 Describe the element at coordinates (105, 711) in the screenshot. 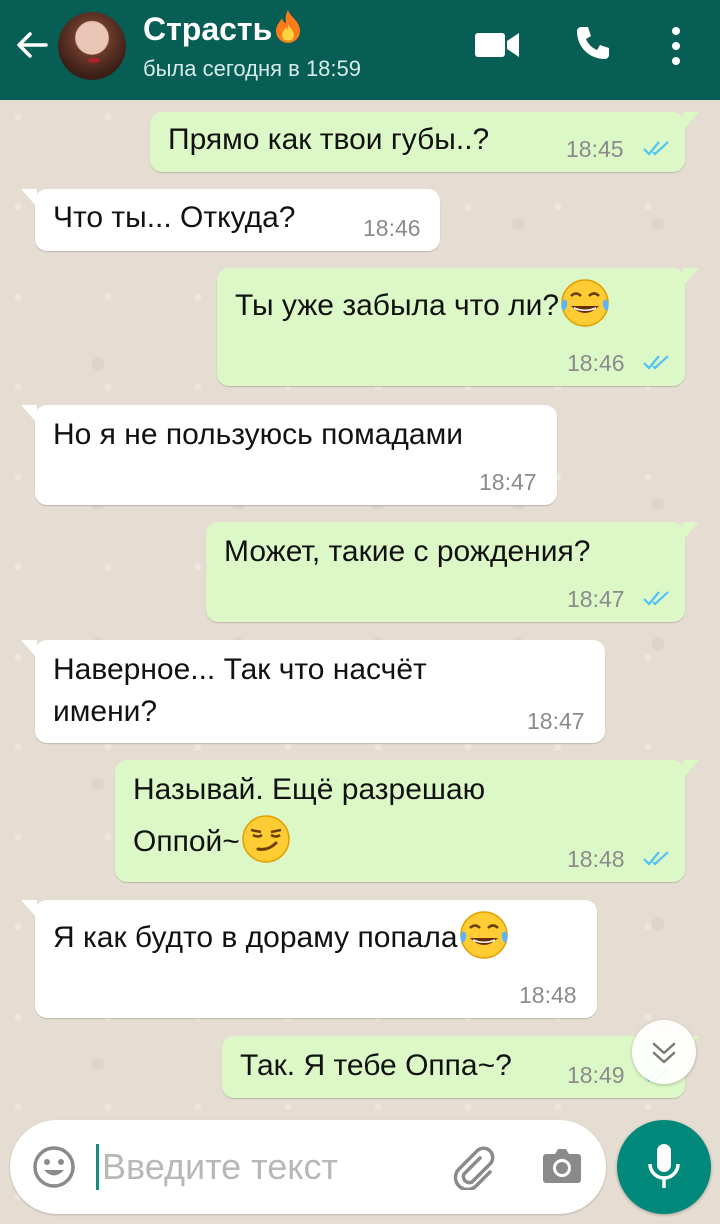

I see `message-text-line: имени?` at that location.